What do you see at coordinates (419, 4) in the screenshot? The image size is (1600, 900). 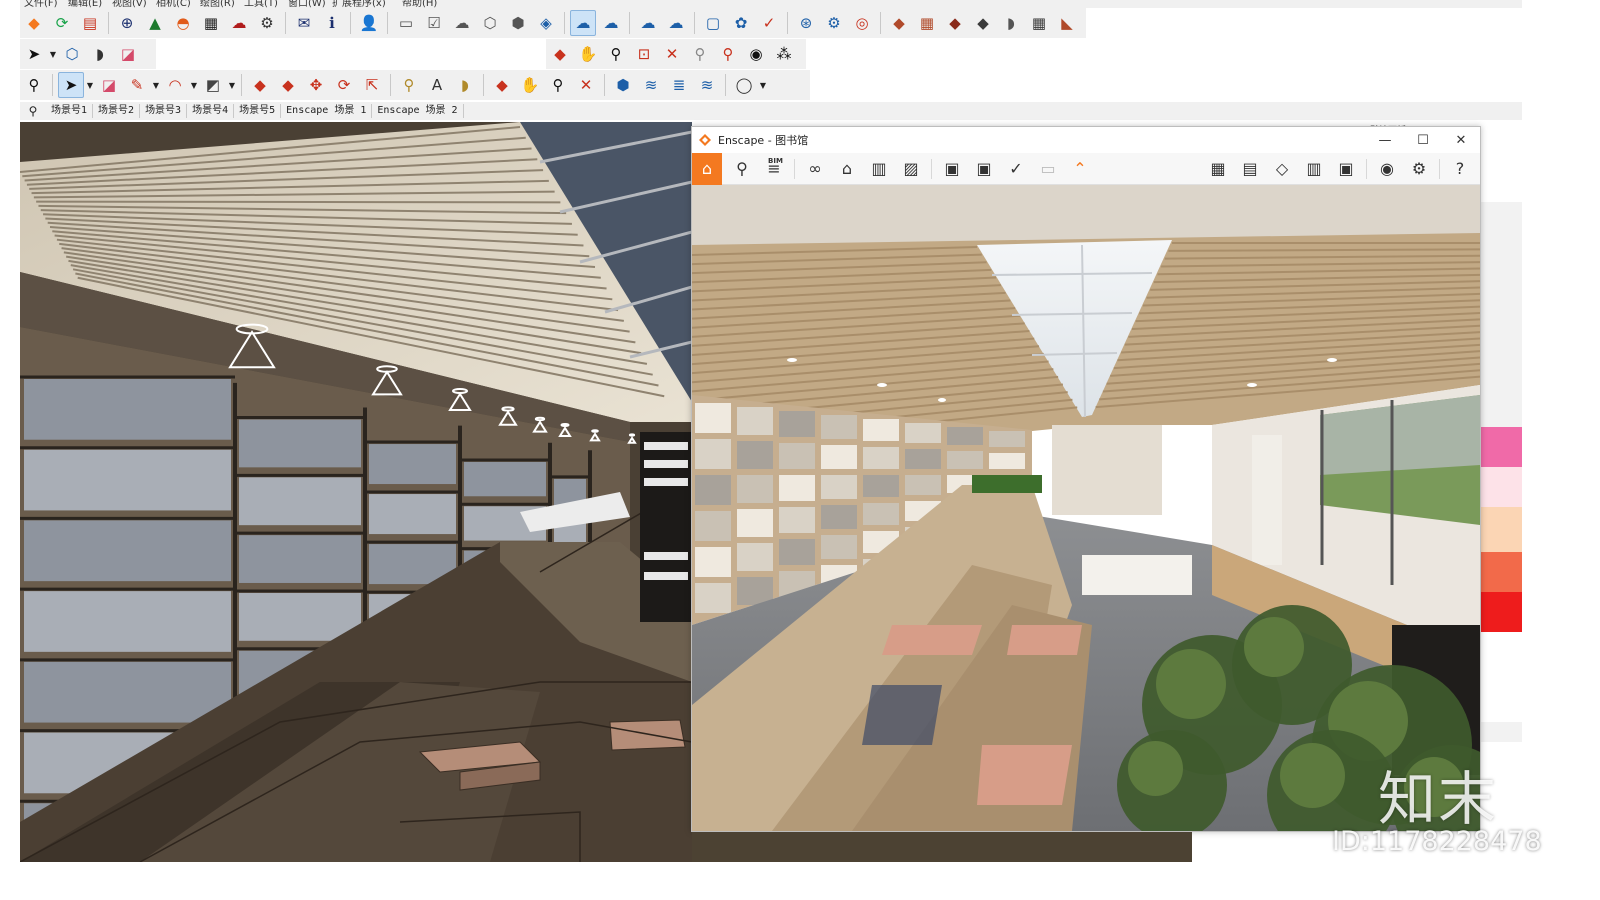 I see `menu-item: 帮助(H)` at bounding box center [419, 4].